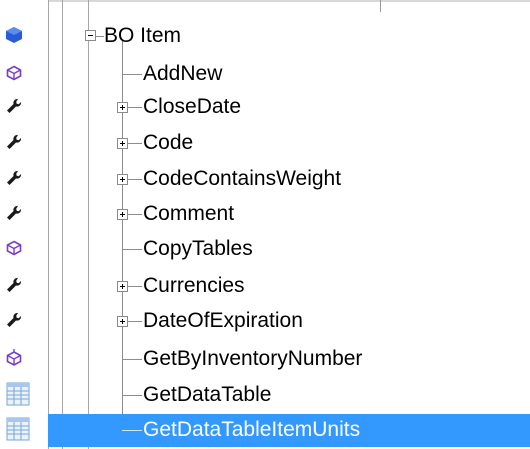 Image resolution: width=530 pixels, height=449 pixels. I want to click on tree-item-getbyinventorynumber: GetByInventoryNumber, so click(265, 359).